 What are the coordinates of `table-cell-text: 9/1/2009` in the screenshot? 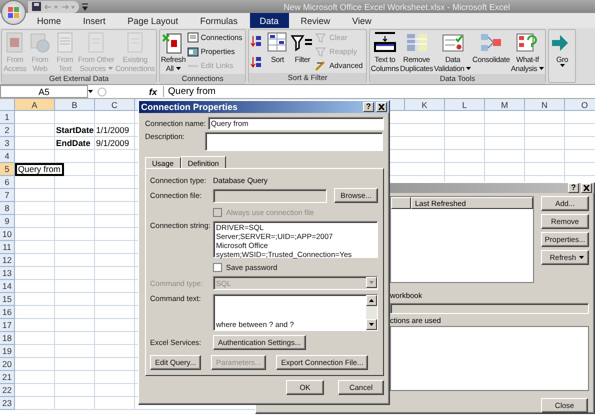 It's located at (112, 143).